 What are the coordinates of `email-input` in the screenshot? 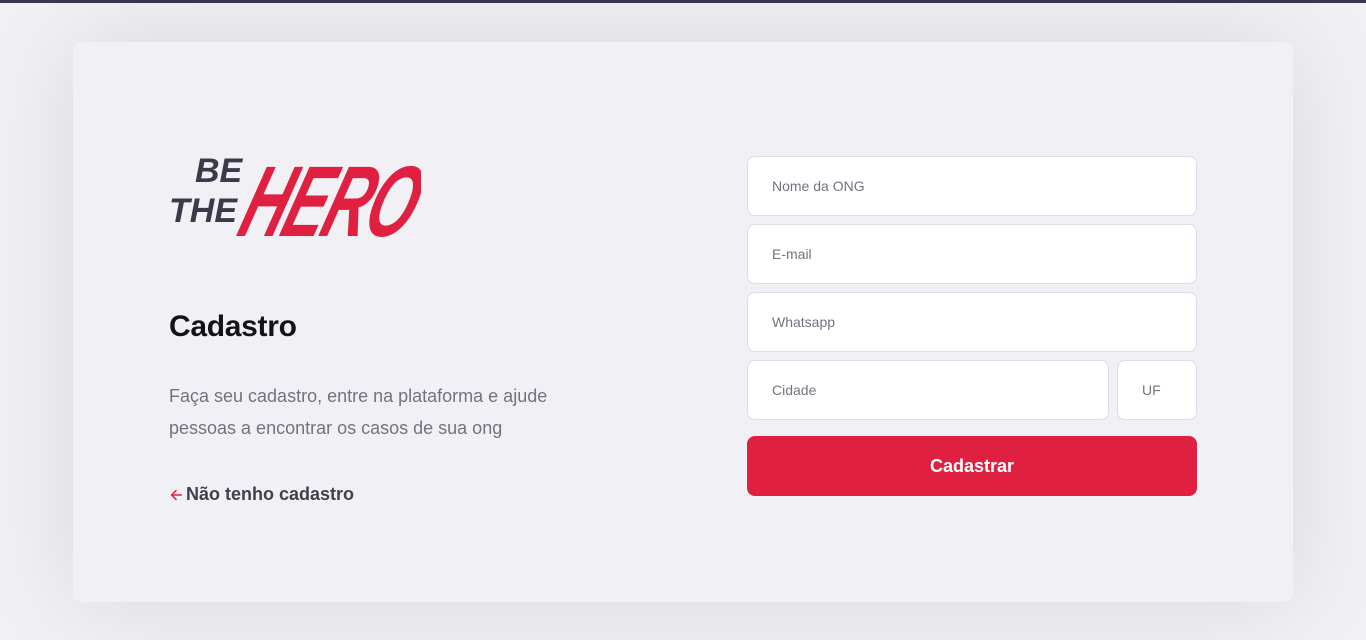 It's located at (972, 254).